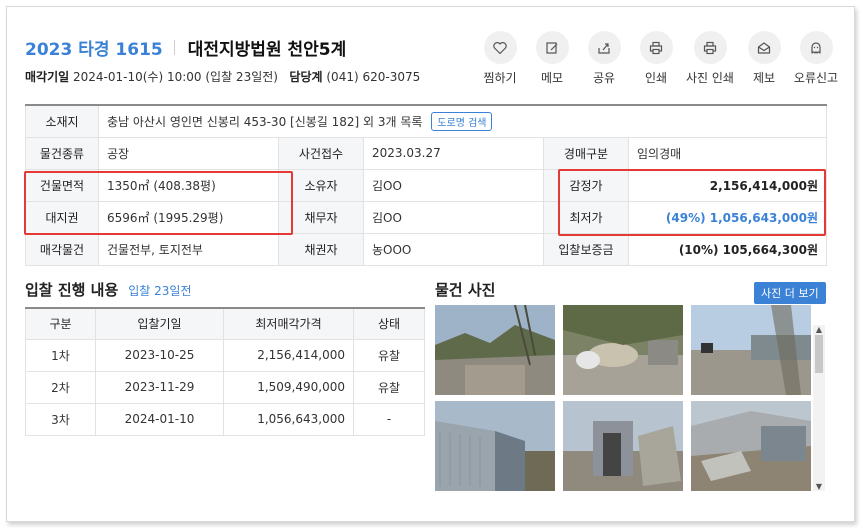  What do you see at coordinates (188, 185) in the screenshot?
I see `building-area-value: 1350㎡ (408.38평)` at bounding box center [188, 185].